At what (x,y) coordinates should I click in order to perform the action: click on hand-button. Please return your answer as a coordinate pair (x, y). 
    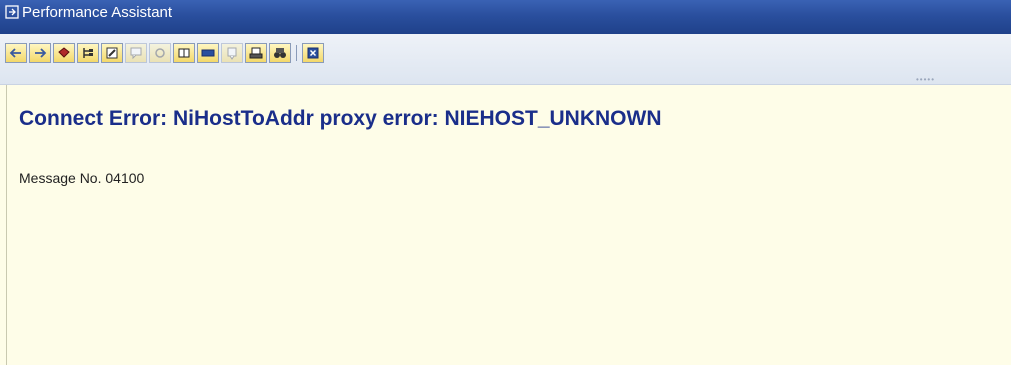
    Looking at the image, I should click on (160, 53).